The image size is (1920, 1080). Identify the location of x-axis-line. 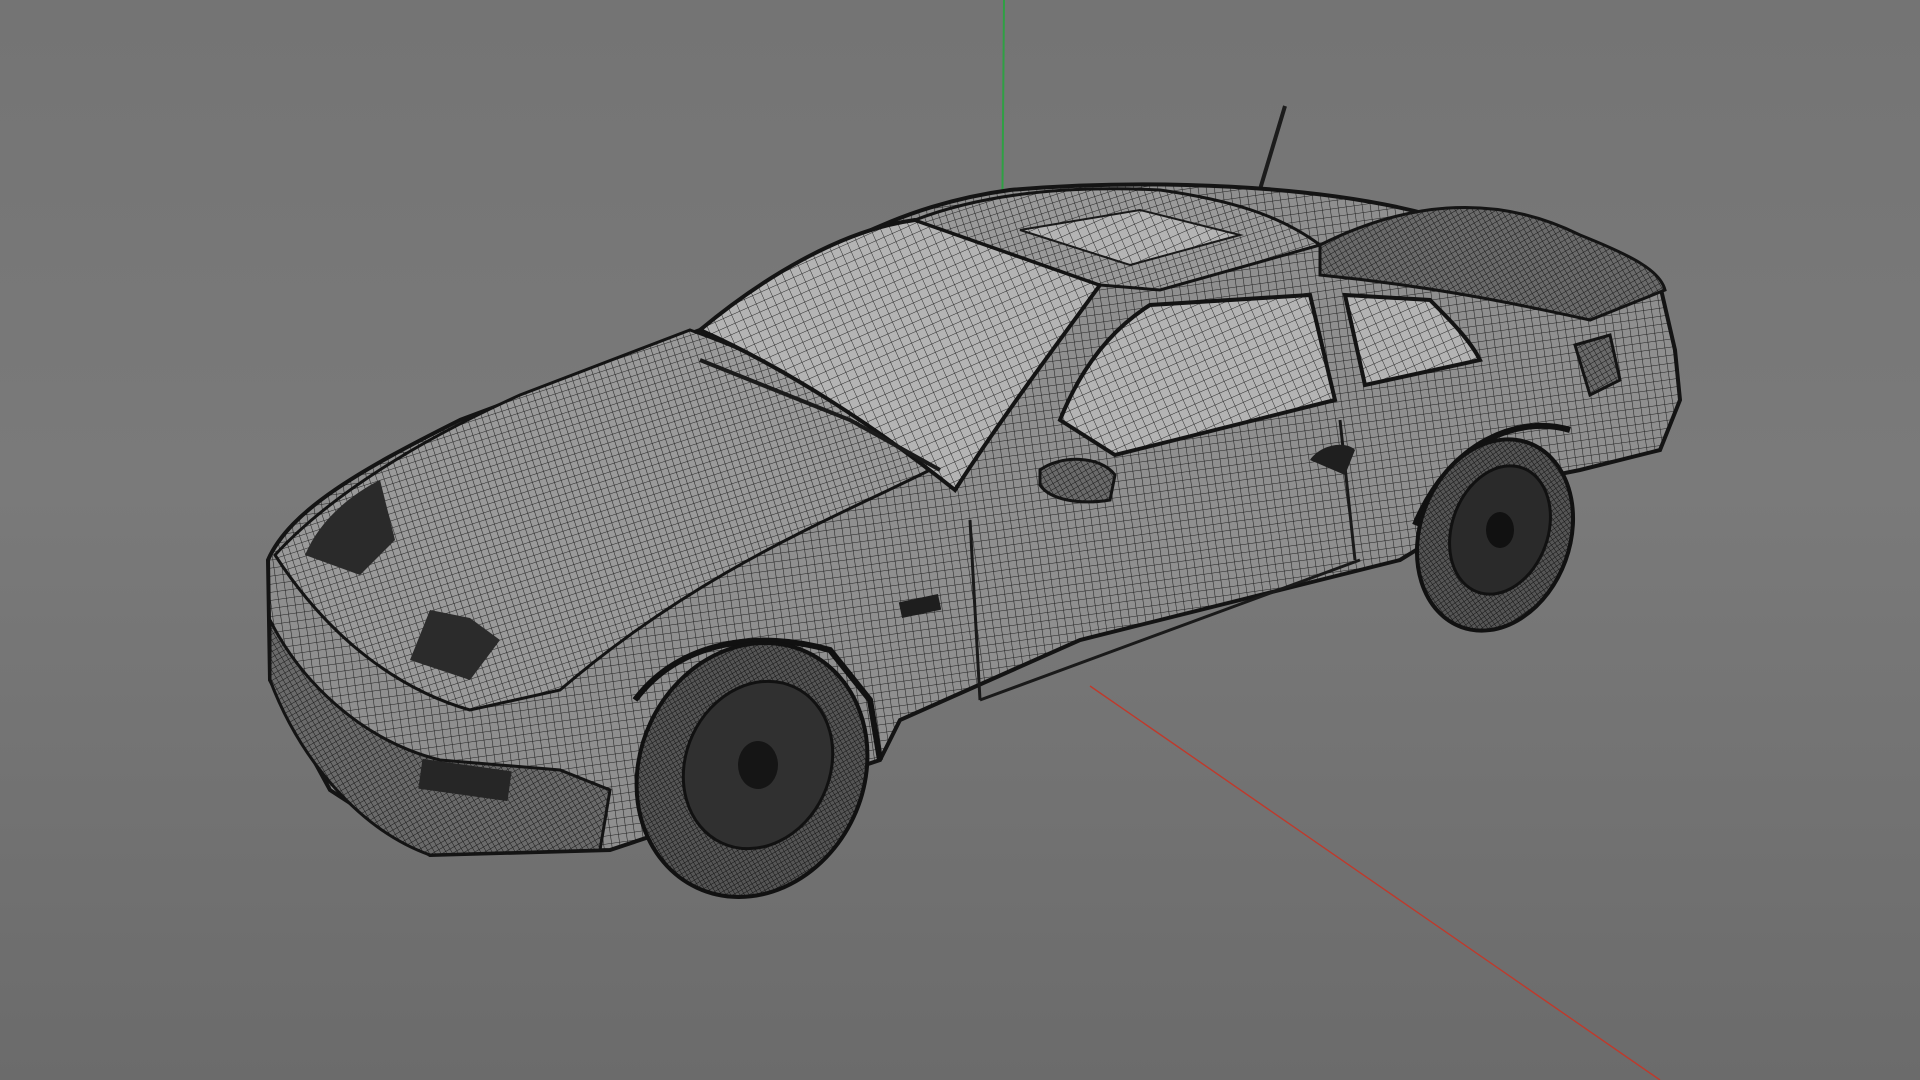
(1375, 882).